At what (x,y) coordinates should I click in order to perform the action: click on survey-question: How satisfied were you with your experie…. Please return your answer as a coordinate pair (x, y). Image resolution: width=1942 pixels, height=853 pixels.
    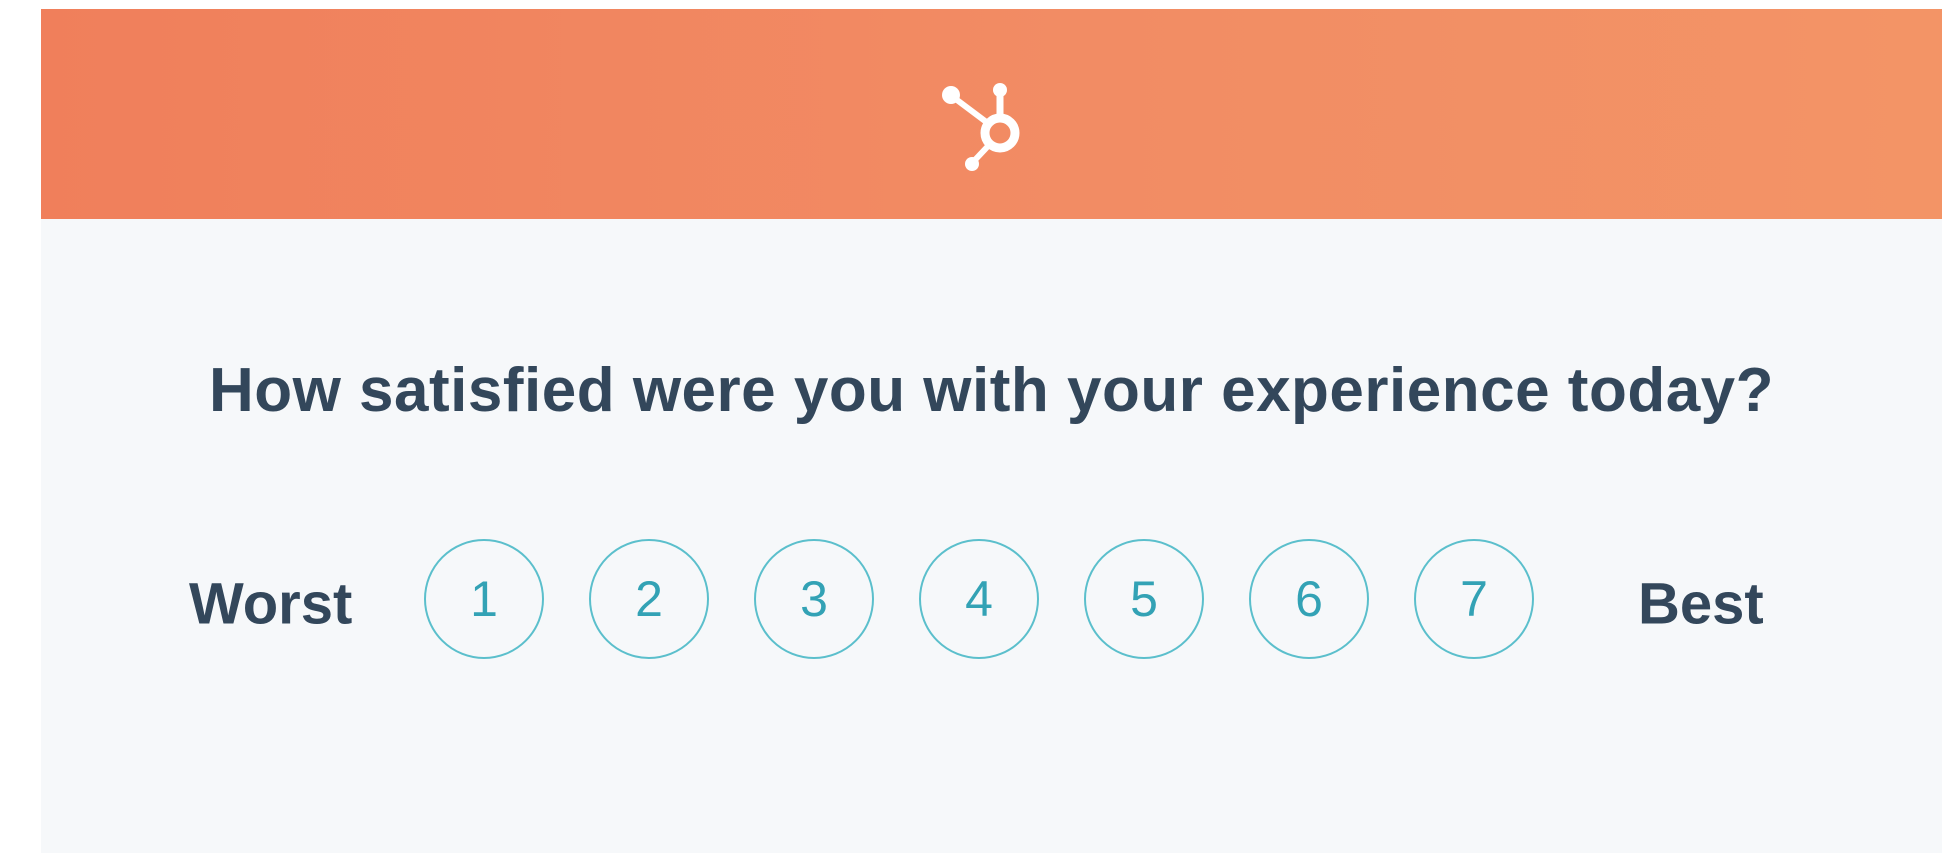
    Looking at the image, I should click on (991, 390).